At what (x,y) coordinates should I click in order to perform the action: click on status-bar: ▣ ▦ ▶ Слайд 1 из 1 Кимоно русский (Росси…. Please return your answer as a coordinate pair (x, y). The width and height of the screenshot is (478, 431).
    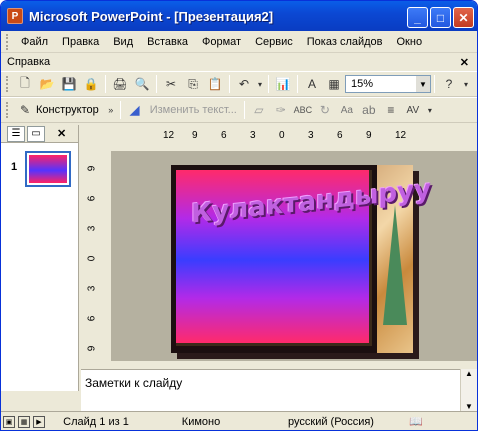
    Looking at the image, I should click on (239, 420).